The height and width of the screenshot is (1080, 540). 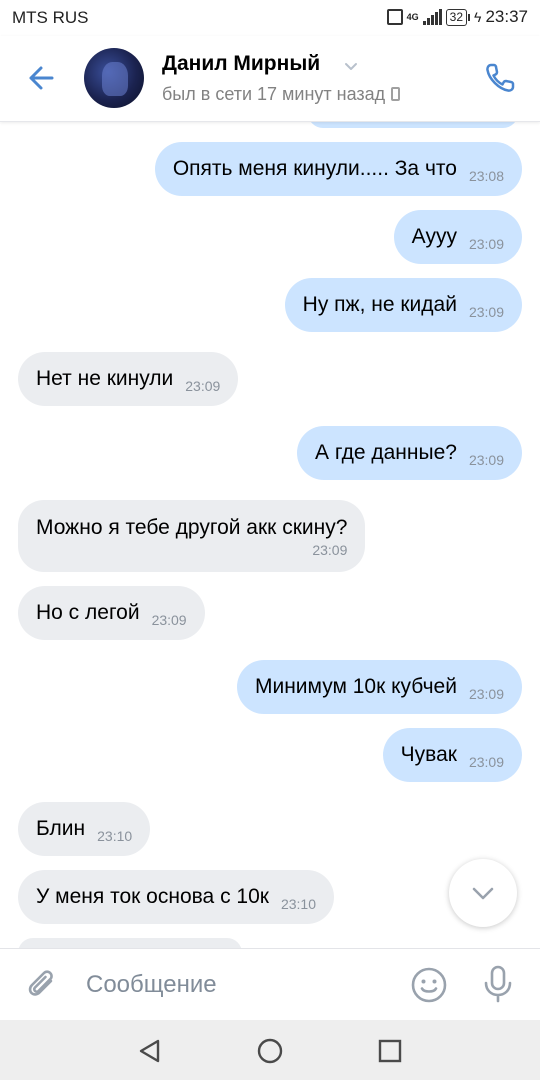 What do you see at coordinates (61, 828) in the screenshot?
I see `message-text: Блин` at bounding box center [61, 828].